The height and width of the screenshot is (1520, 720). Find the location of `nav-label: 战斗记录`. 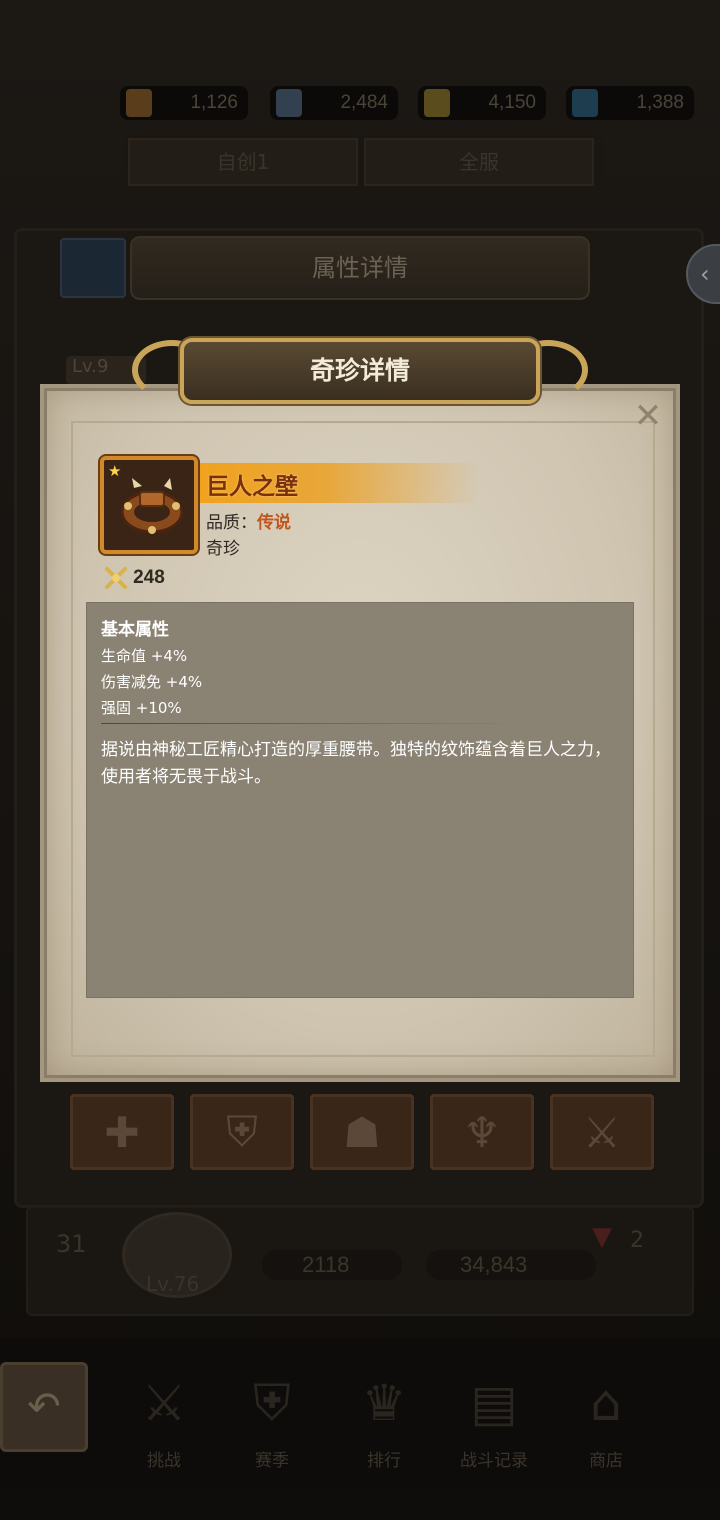

nav-label: 战斗记录 is located at coordinates (494, 1461).